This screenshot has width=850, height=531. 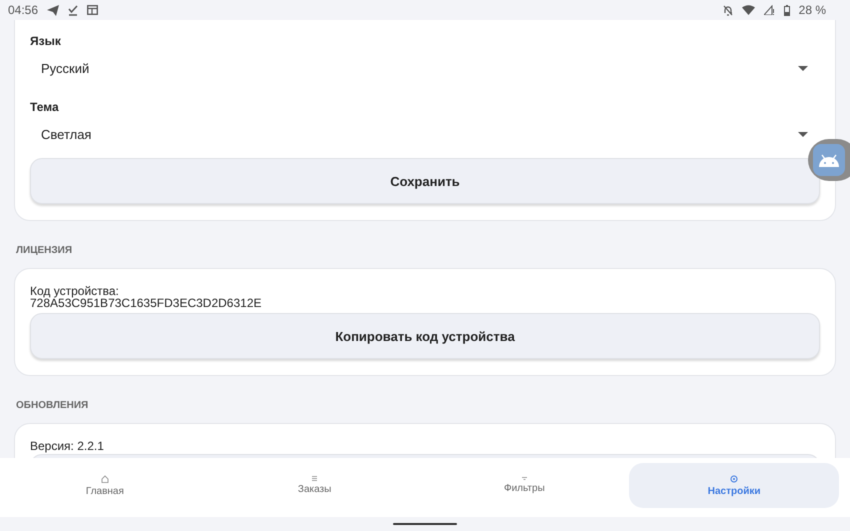 What do you see at coordinates (52, 405) in the screenshot?
I see `section-heading: ОБНОВЛЕНИЯ` at bounding box center [52, 405].